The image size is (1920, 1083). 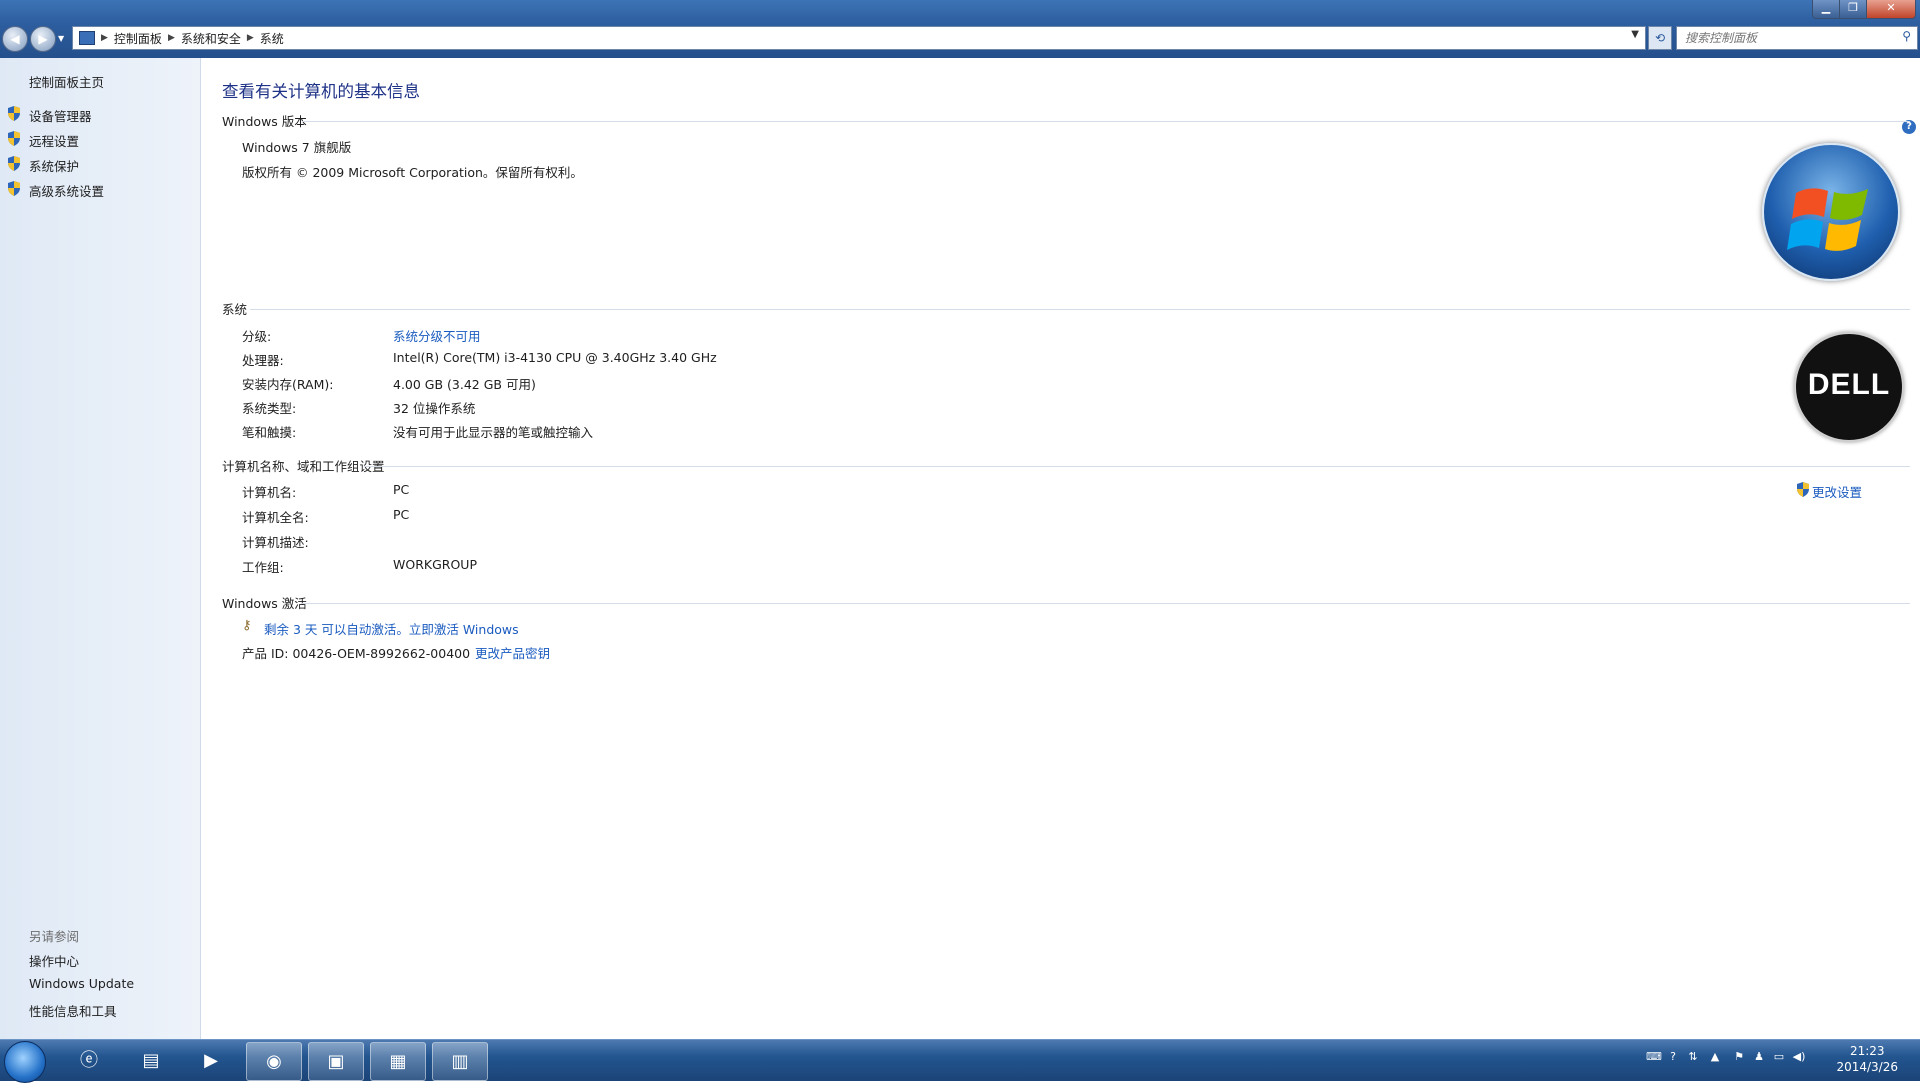 I want to click on clock-date: 2014/3/26, so click(x=1867, y=1067).